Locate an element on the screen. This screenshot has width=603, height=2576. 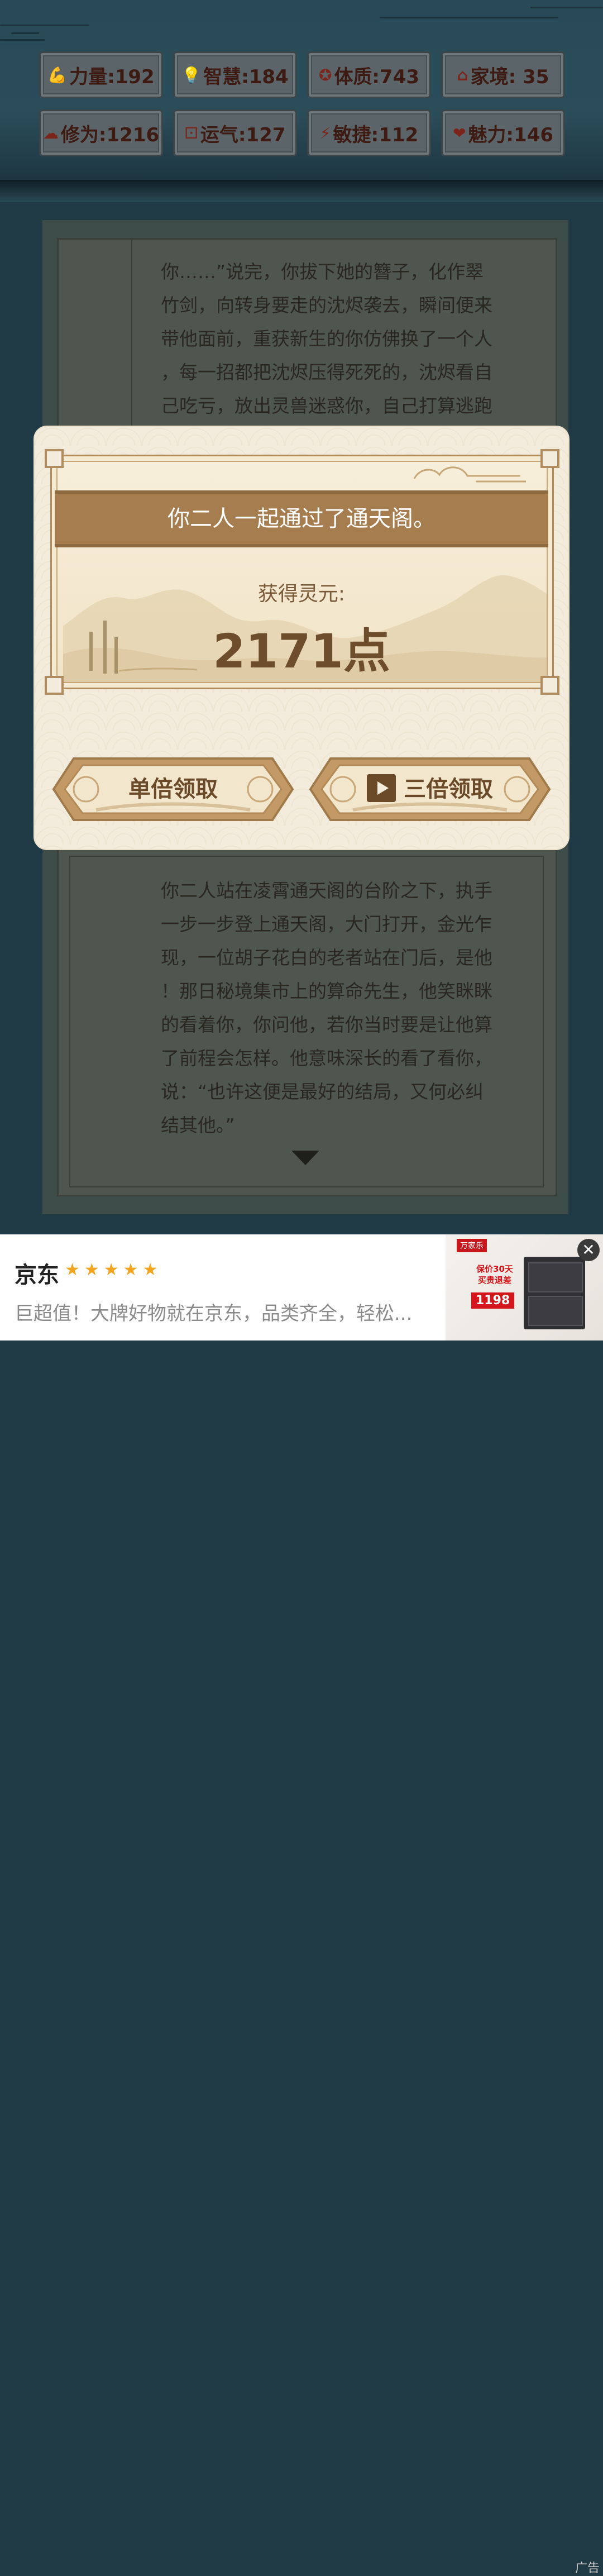
result-message: 你二人一起通过了通天阁。 is located at coordinates (302, 519).